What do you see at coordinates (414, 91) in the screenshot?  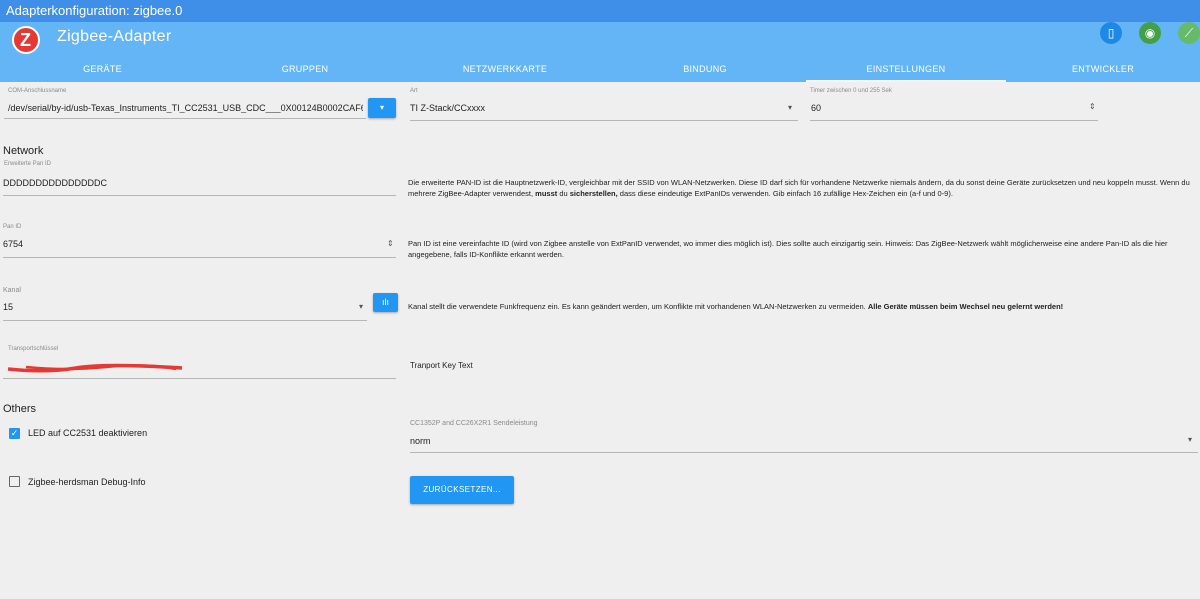 I see `art-label: Art` at bounding box center [414, 91].